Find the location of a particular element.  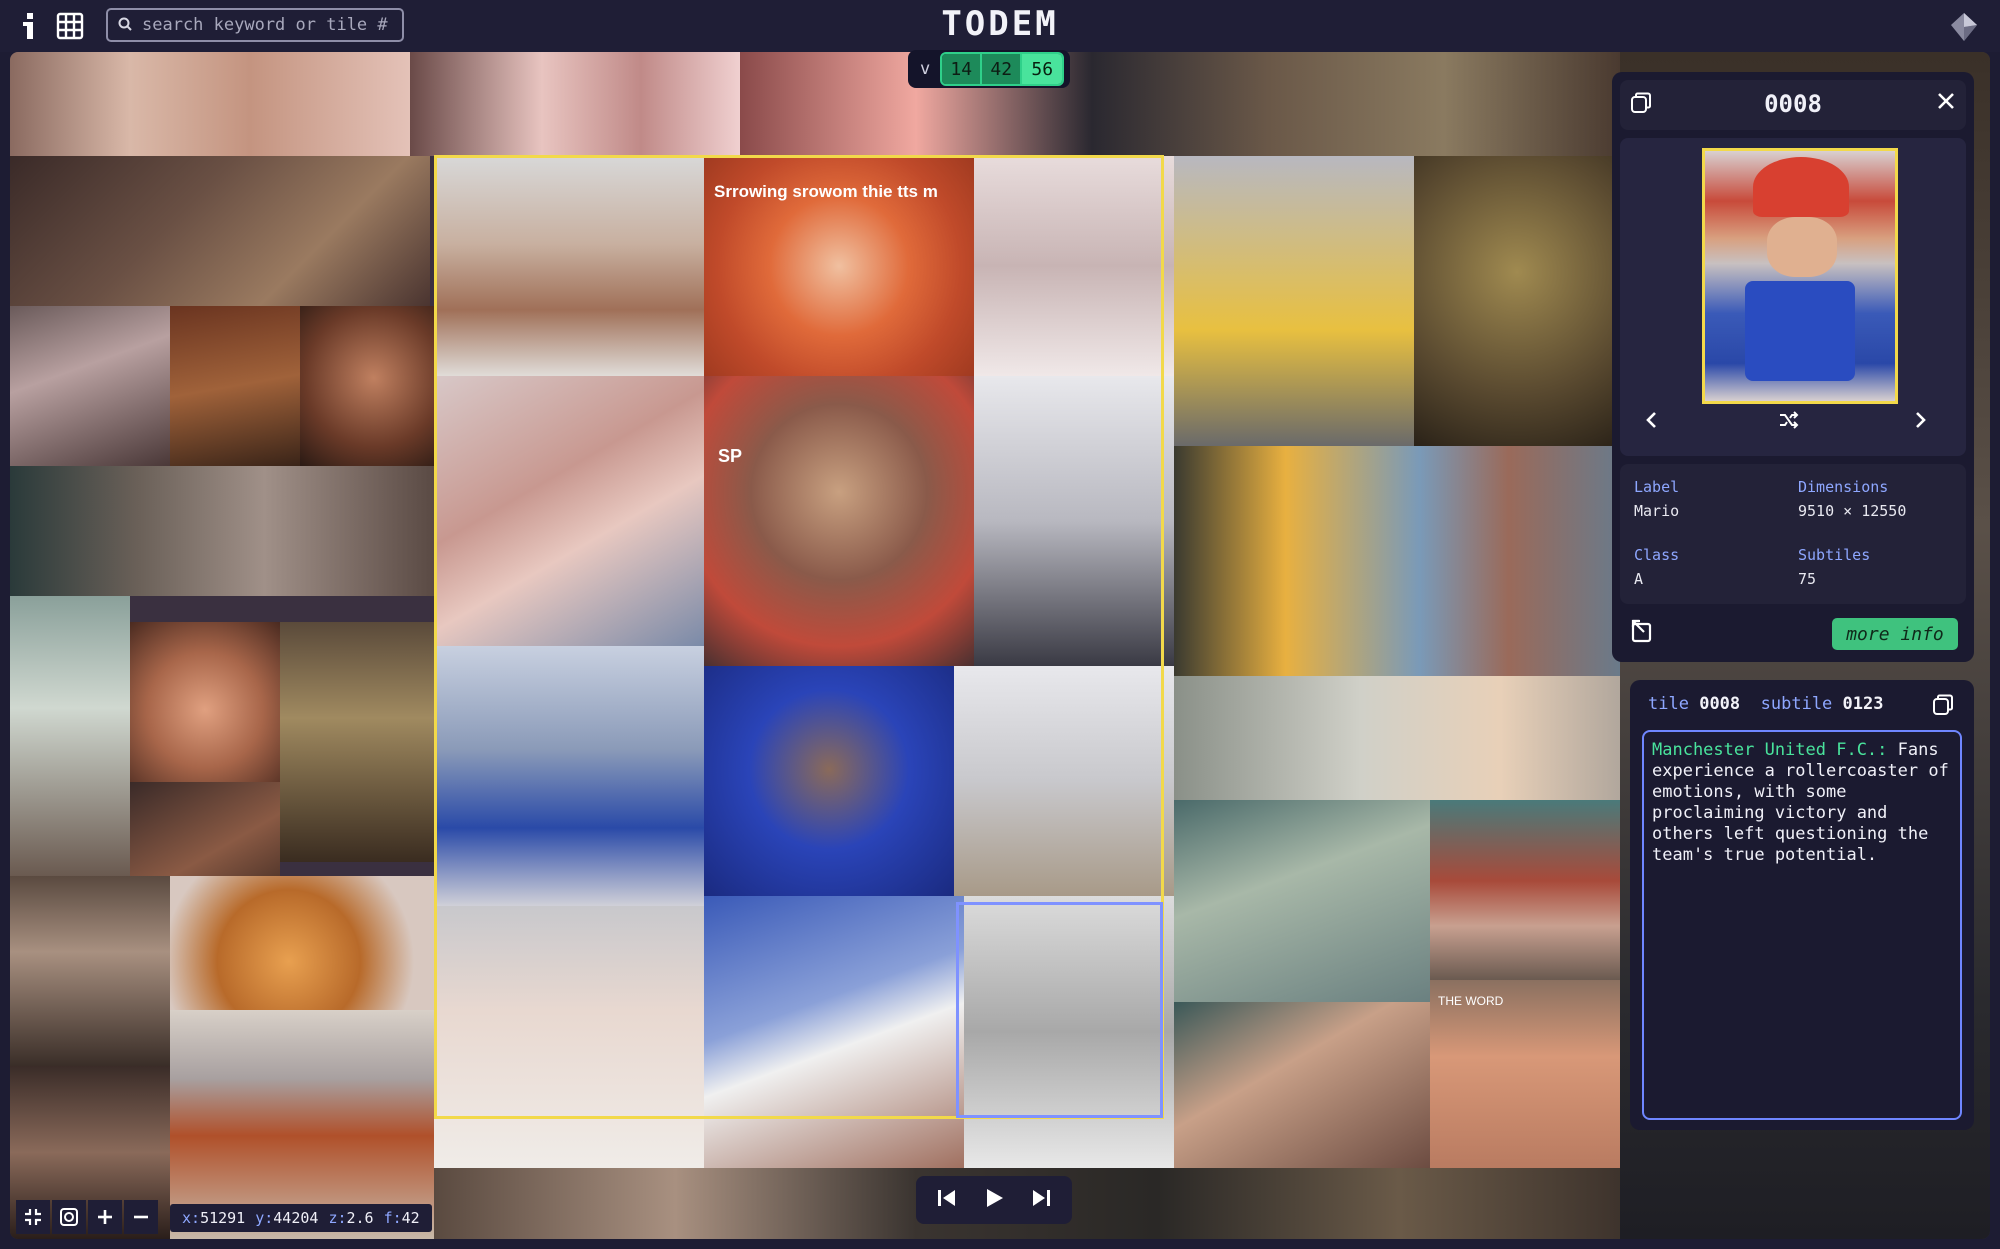

app-title: TODEM is located at coordinates (1000, 24).